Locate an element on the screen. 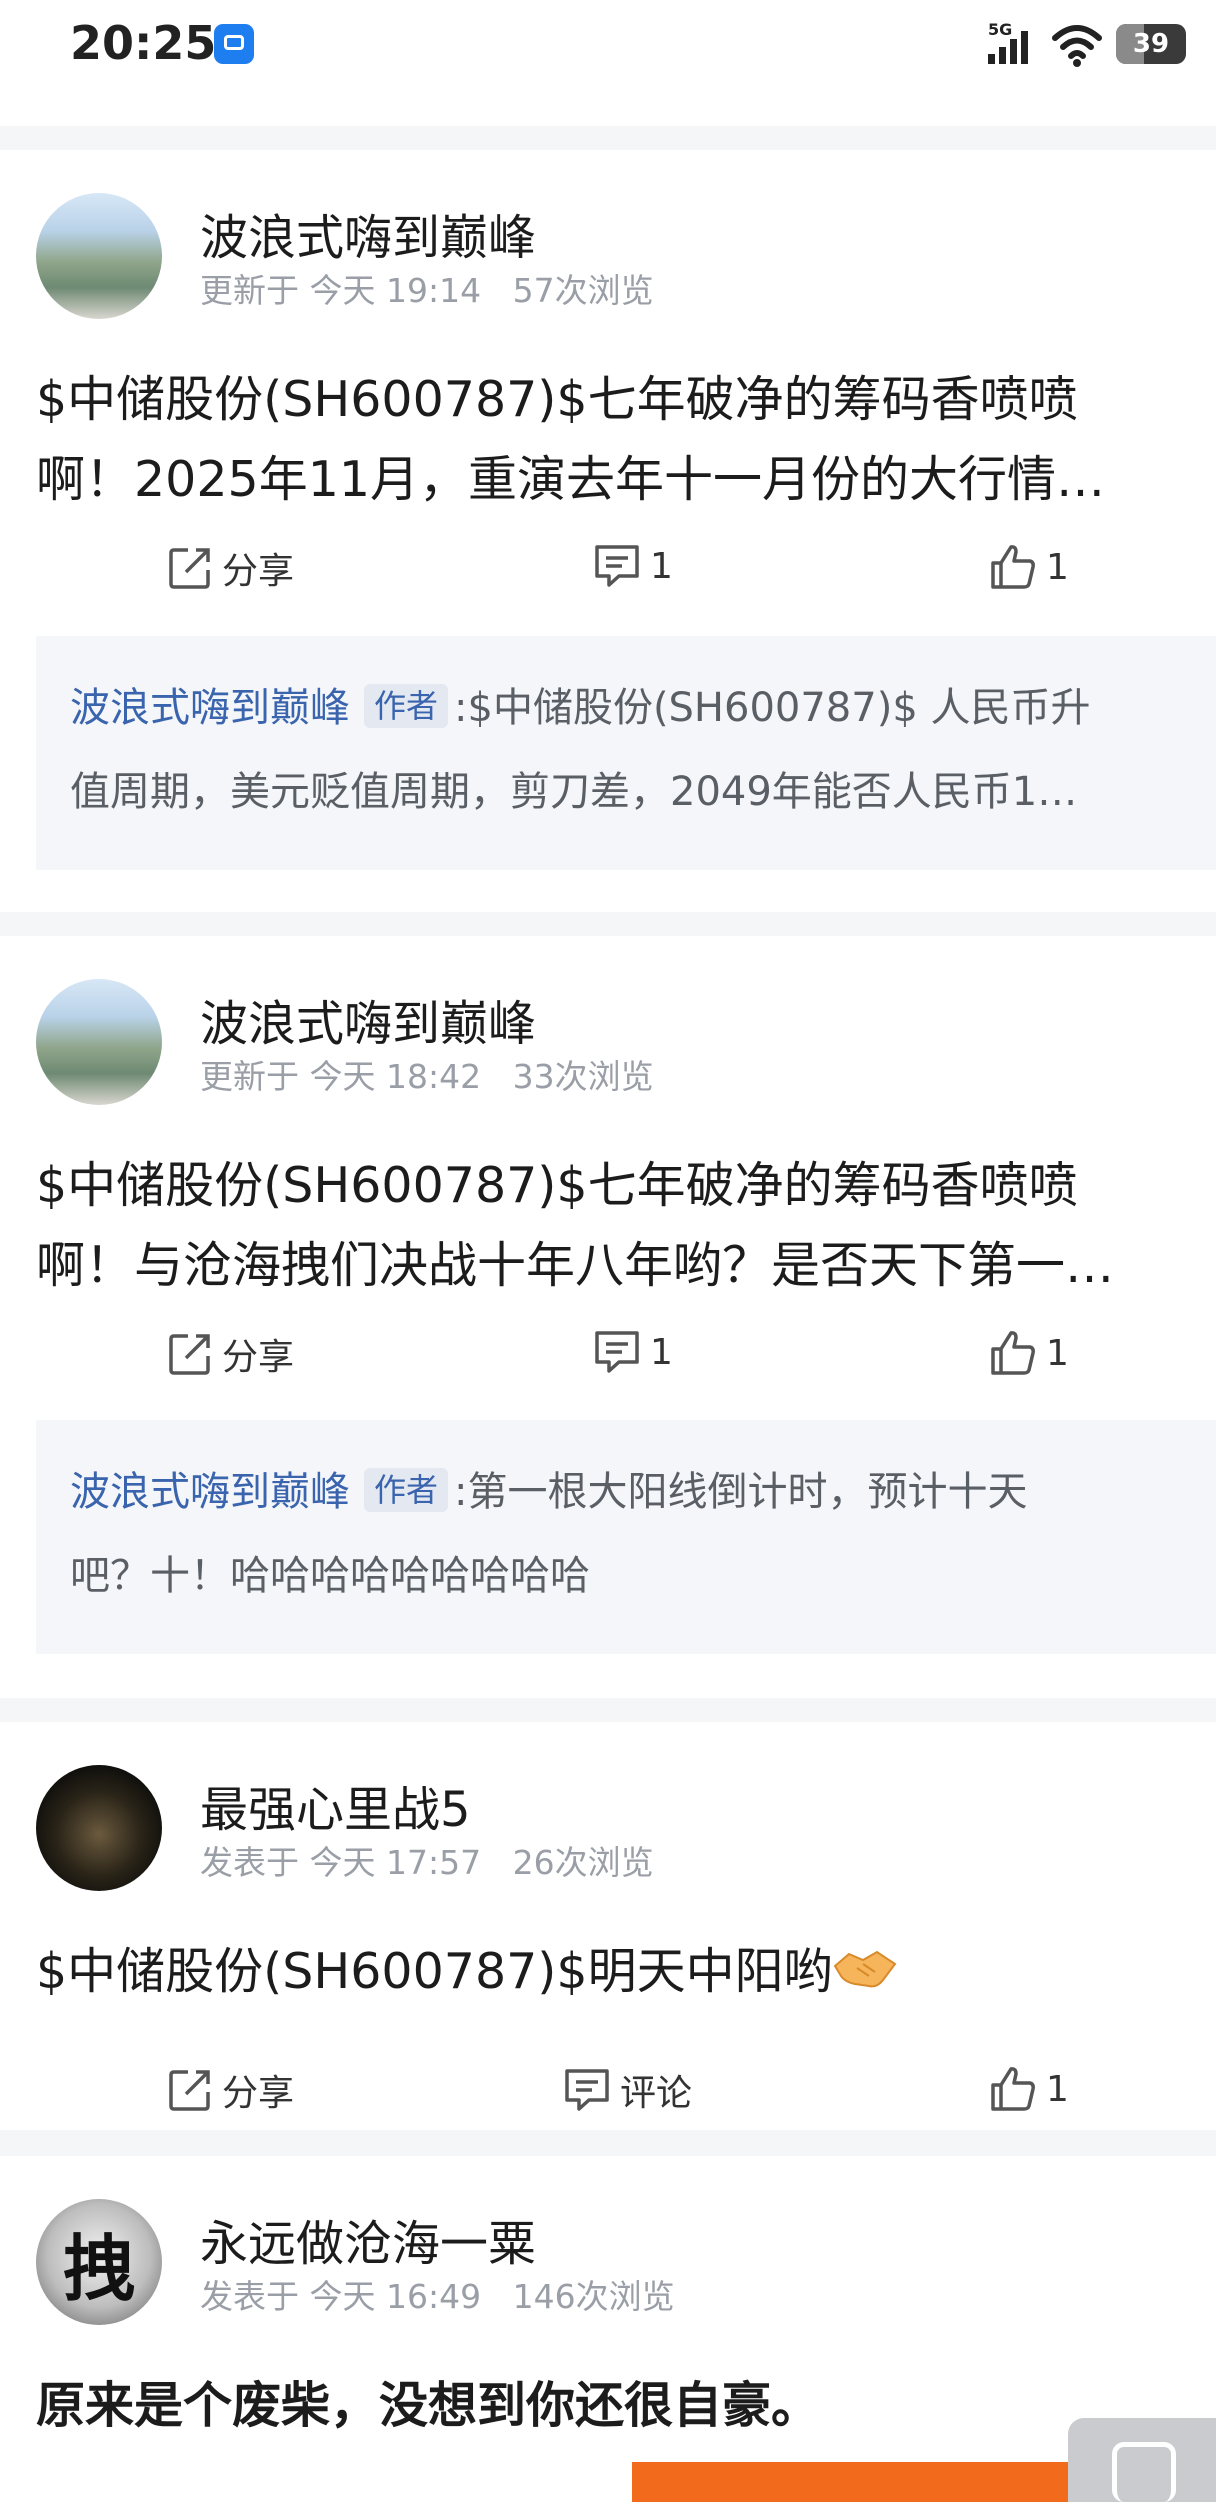 The image size is (1216, 2502). post-meta: 发表于 今天 17:57 26次浏览 is located at coordinates (427, 1860).